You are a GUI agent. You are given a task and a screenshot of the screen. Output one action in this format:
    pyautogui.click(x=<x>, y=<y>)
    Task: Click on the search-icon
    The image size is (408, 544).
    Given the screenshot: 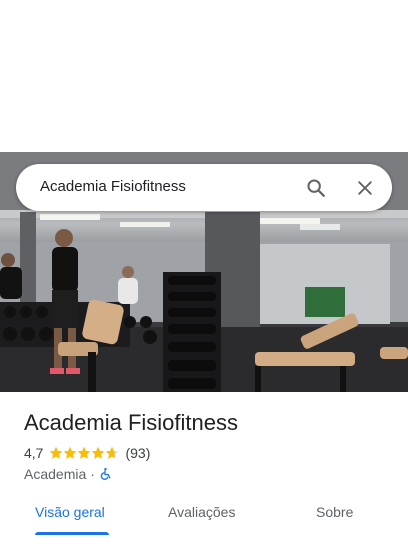 What is the action you would take?
    pyautogui.click(x=316, y=188)
    